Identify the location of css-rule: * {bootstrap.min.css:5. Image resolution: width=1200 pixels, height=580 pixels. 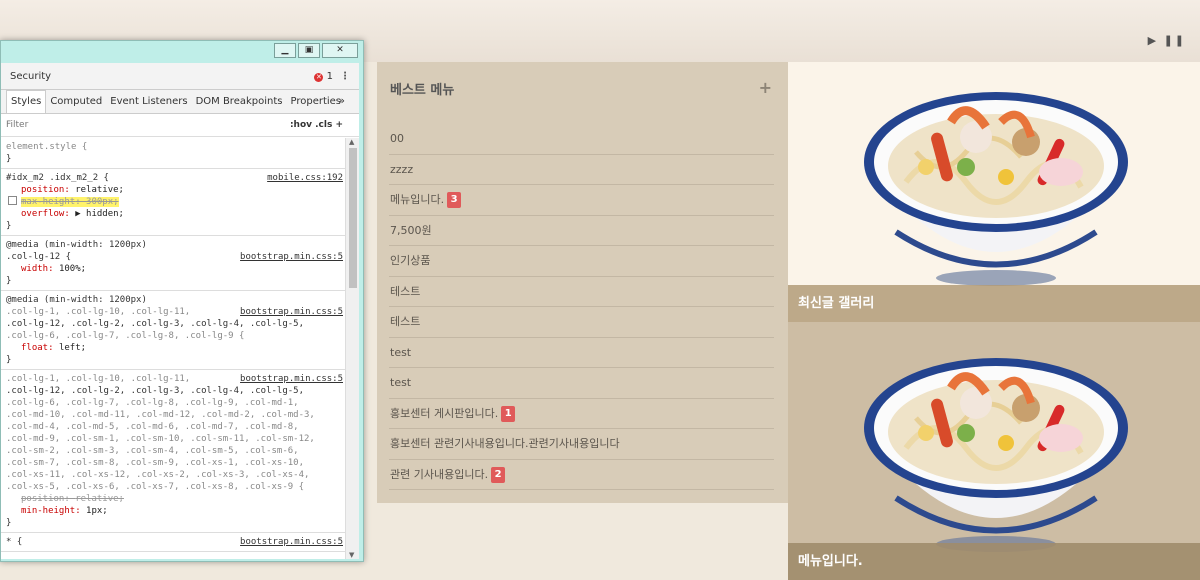
(173, 542).